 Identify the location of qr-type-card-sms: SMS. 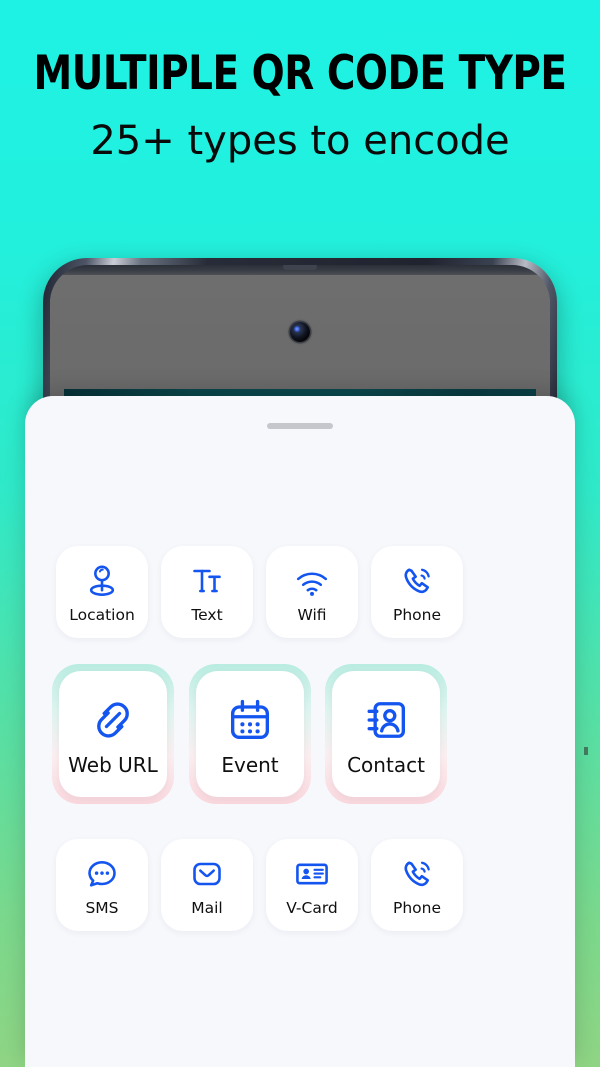
(102, 885).